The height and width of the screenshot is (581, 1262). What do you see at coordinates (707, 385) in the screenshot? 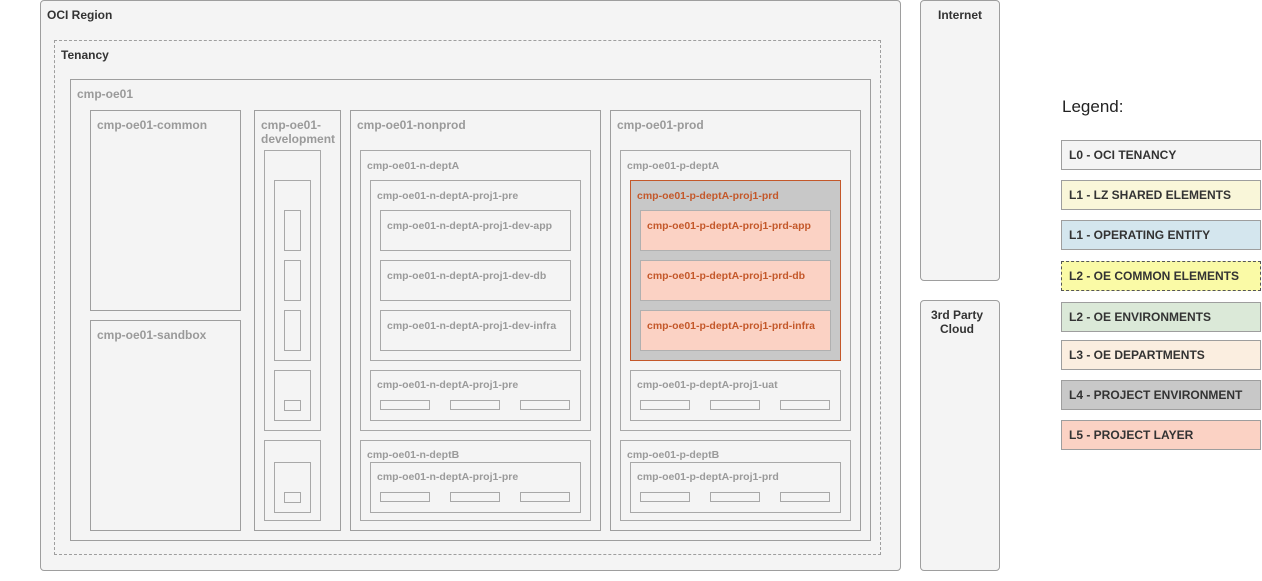
I see `prod-deptA-proj-uat-label: cmp-oe01-p-deptA-proj1-uat` at bounding box center [707, 385].